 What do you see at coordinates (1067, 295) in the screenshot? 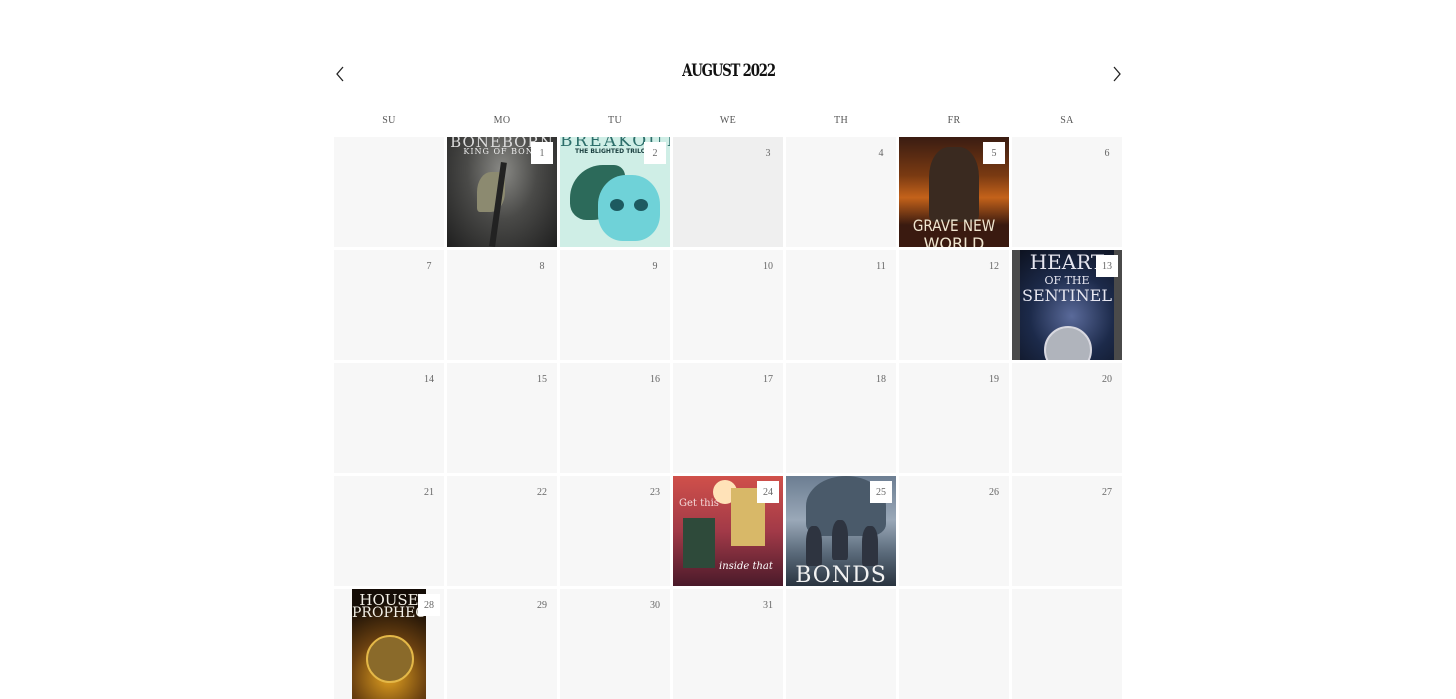
I see `cover-subtitle: SENTINEL` at bounding box center [1067, 295].